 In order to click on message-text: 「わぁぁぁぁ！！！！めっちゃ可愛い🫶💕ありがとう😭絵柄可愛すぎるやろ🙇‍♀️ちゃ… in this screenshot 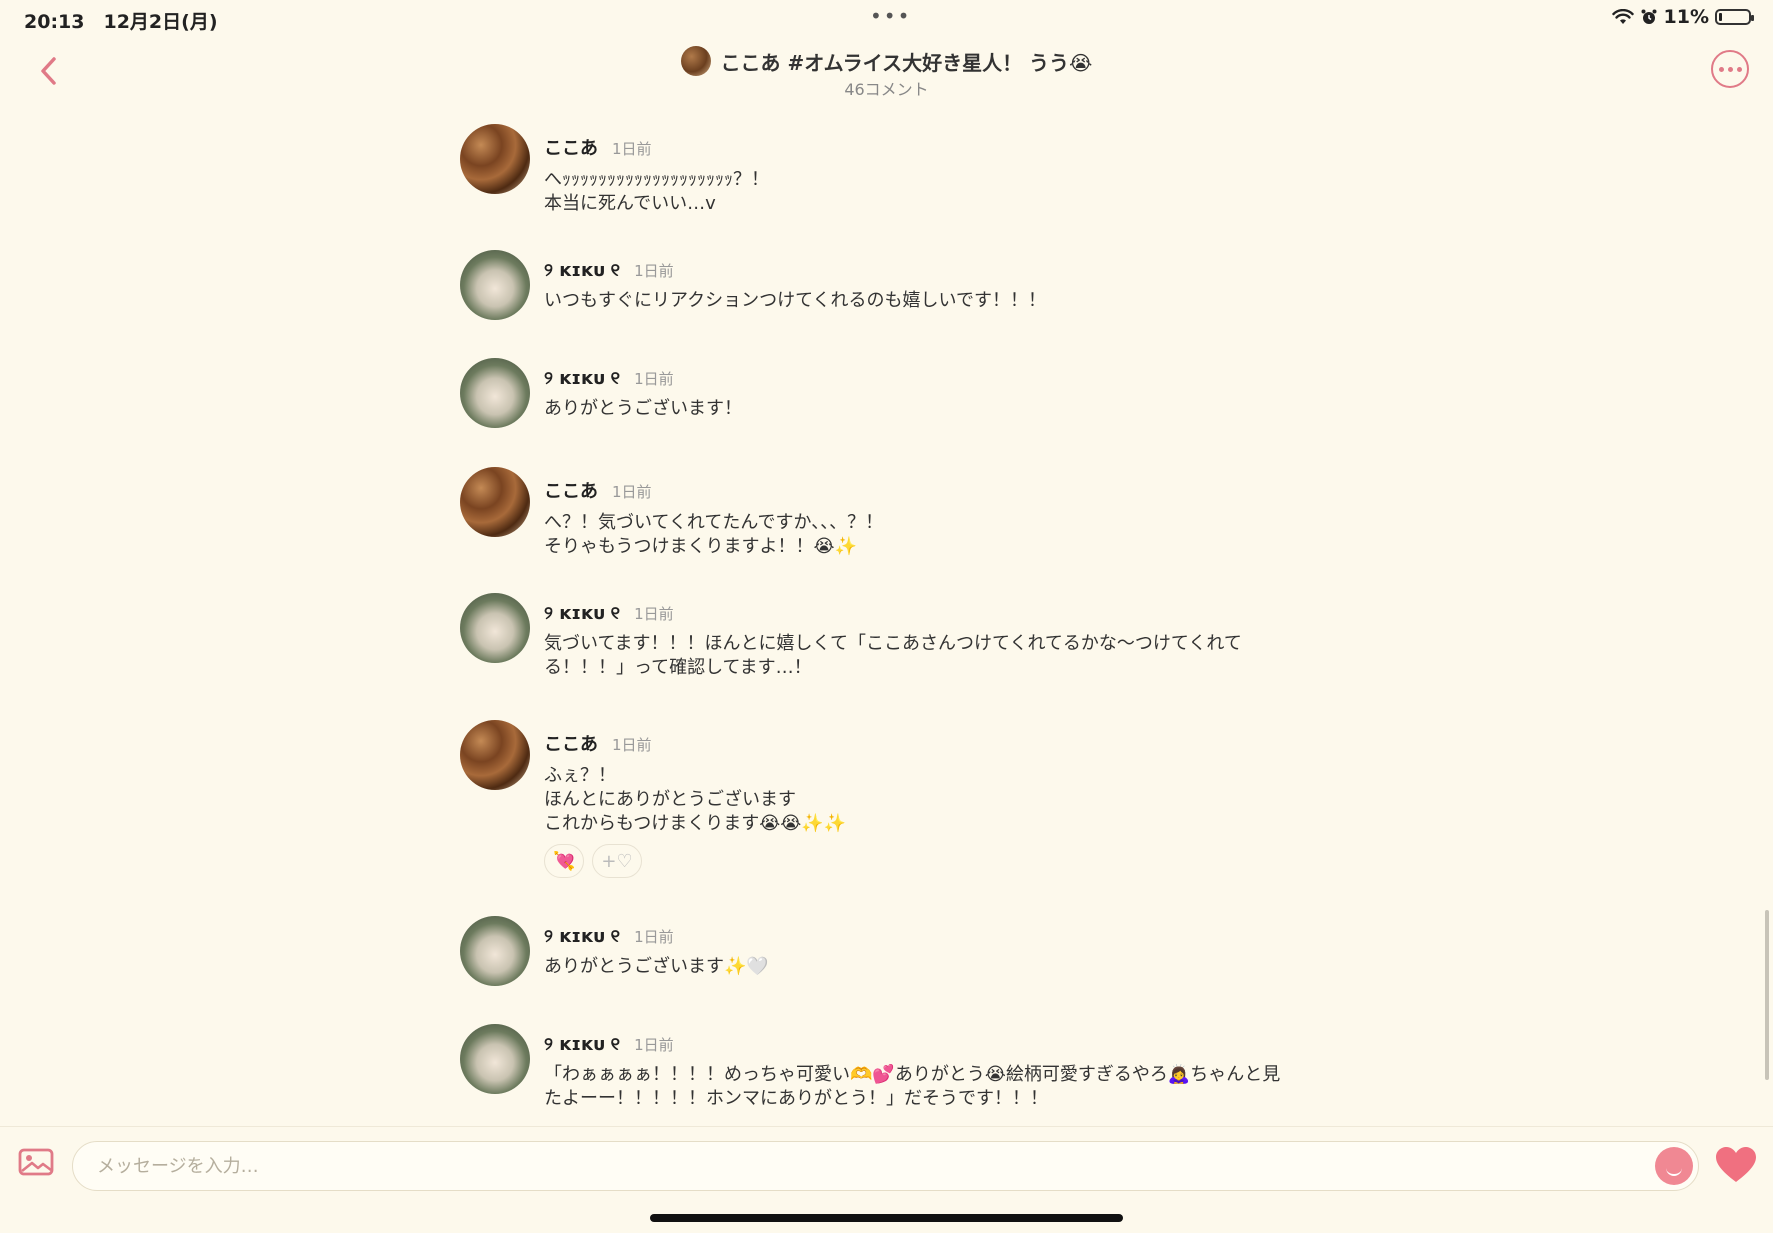, I will do `click(912, 1086)`.